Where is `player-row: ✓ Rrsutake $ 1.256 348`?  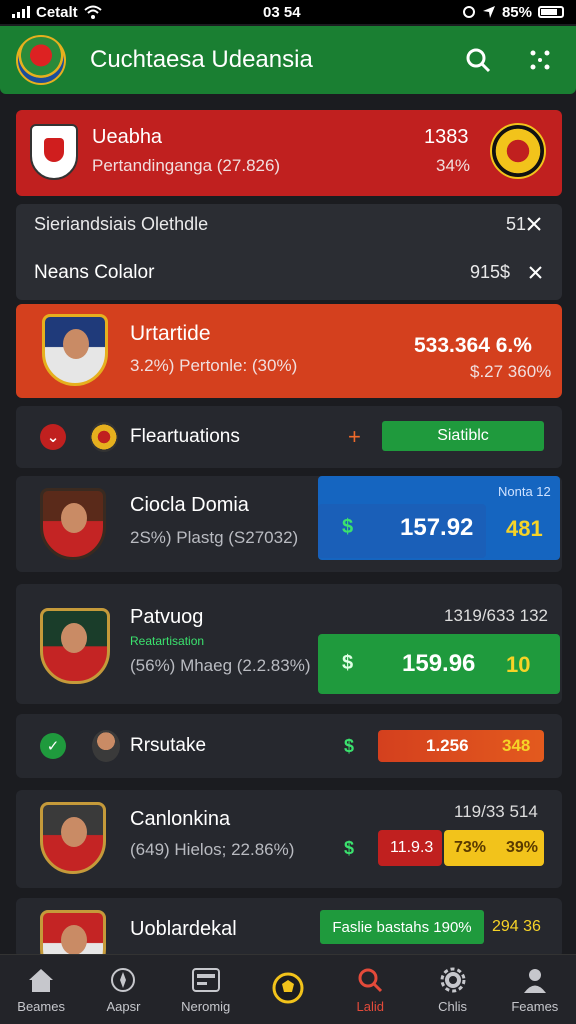
player-row: ✓ Rrsutake $ 1.256 348 is located at coordinates (289, 746).